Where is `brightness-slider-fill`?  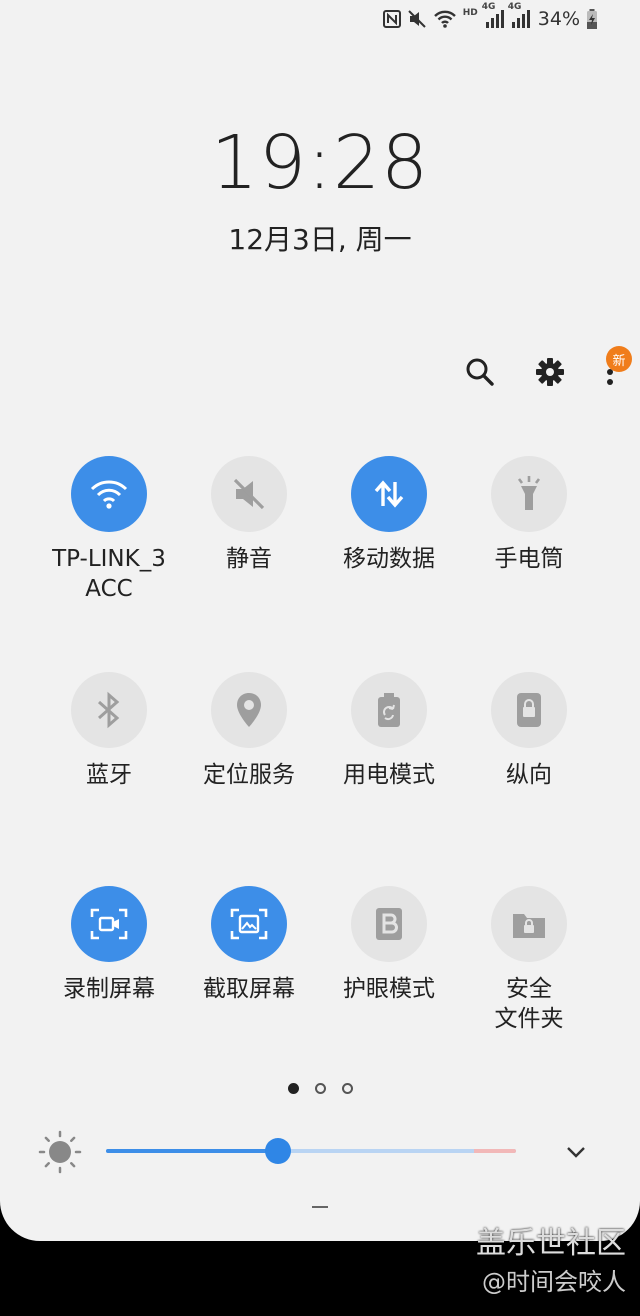 brightness-slider-fill is located at coordinates (192, 1151).